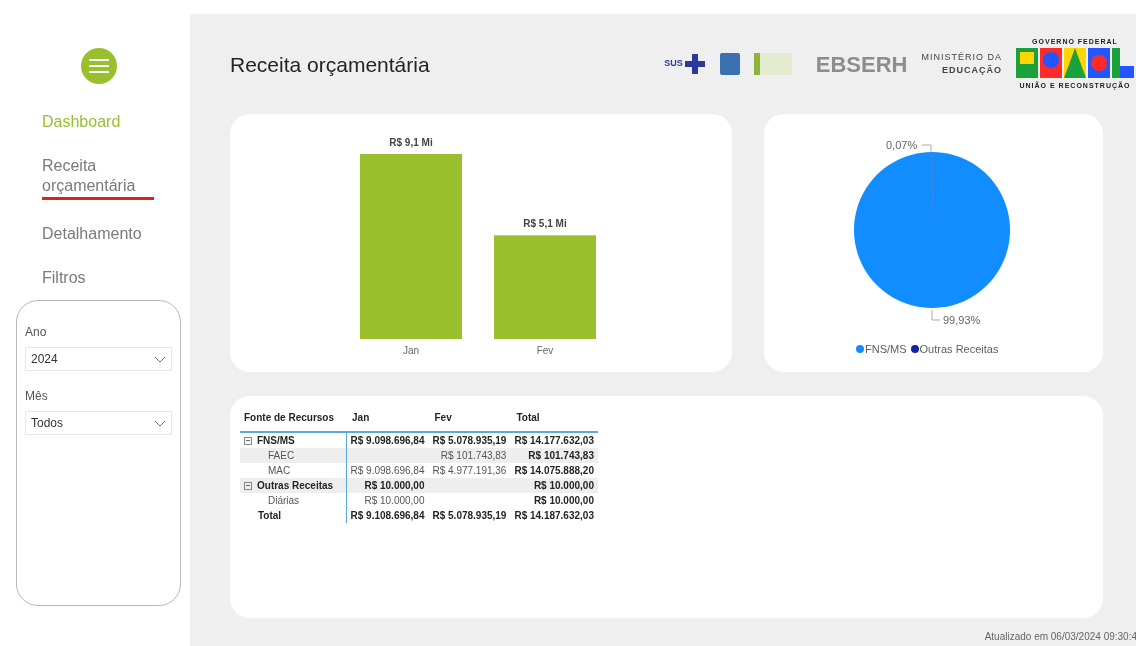 The width and height of the screenshot is (1136, 646). Describe the element at coordinates (411, 350) in the screenshot. I see `axis-label: Jan` at that location.